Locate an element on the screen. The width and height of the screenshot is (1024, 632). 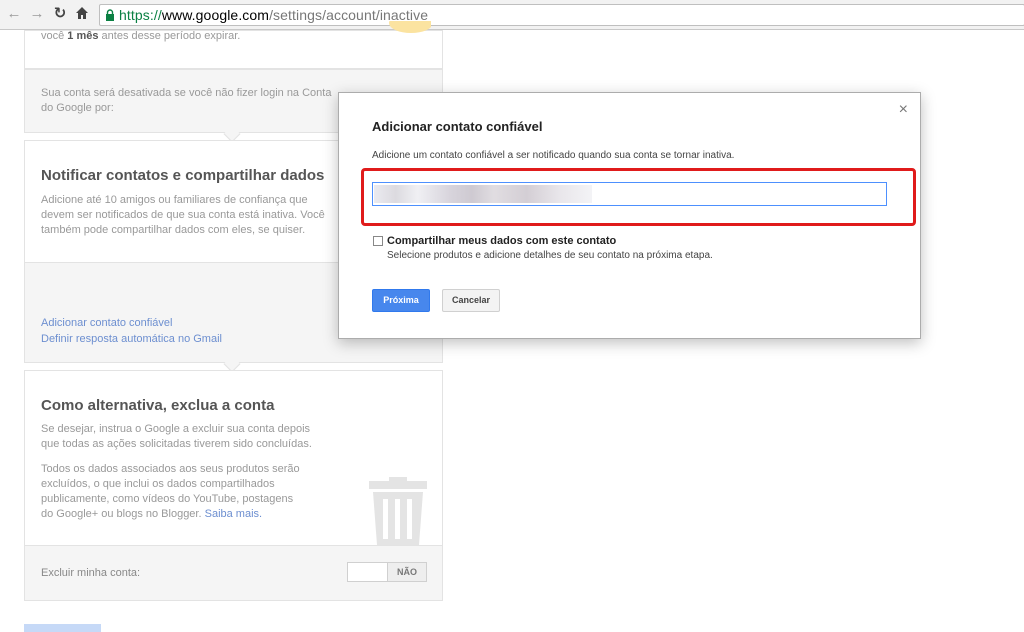
gmail-autoreply-link: Definir resposta automática no Gmail is located at coordinates (131, 339).